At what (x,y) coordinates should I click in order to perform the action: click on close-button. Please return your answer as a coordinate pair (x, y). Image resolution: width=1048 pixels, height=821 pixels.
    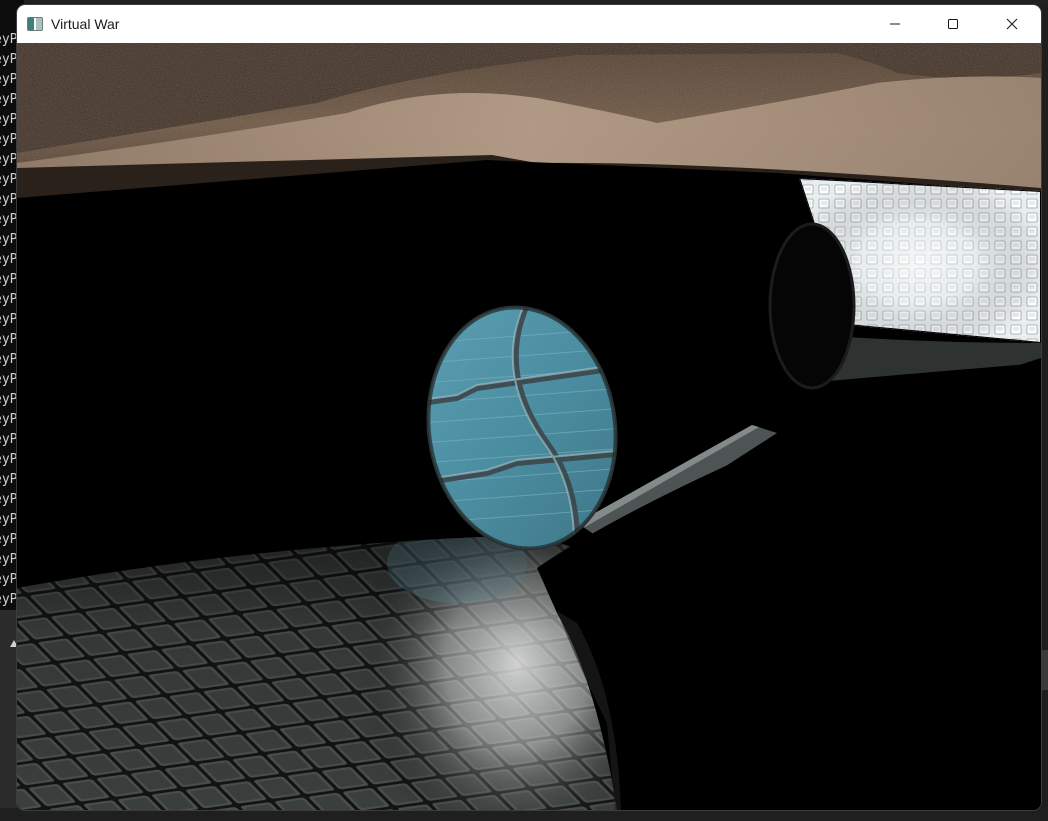
    Looking at the image, I should click on (1012, 24).